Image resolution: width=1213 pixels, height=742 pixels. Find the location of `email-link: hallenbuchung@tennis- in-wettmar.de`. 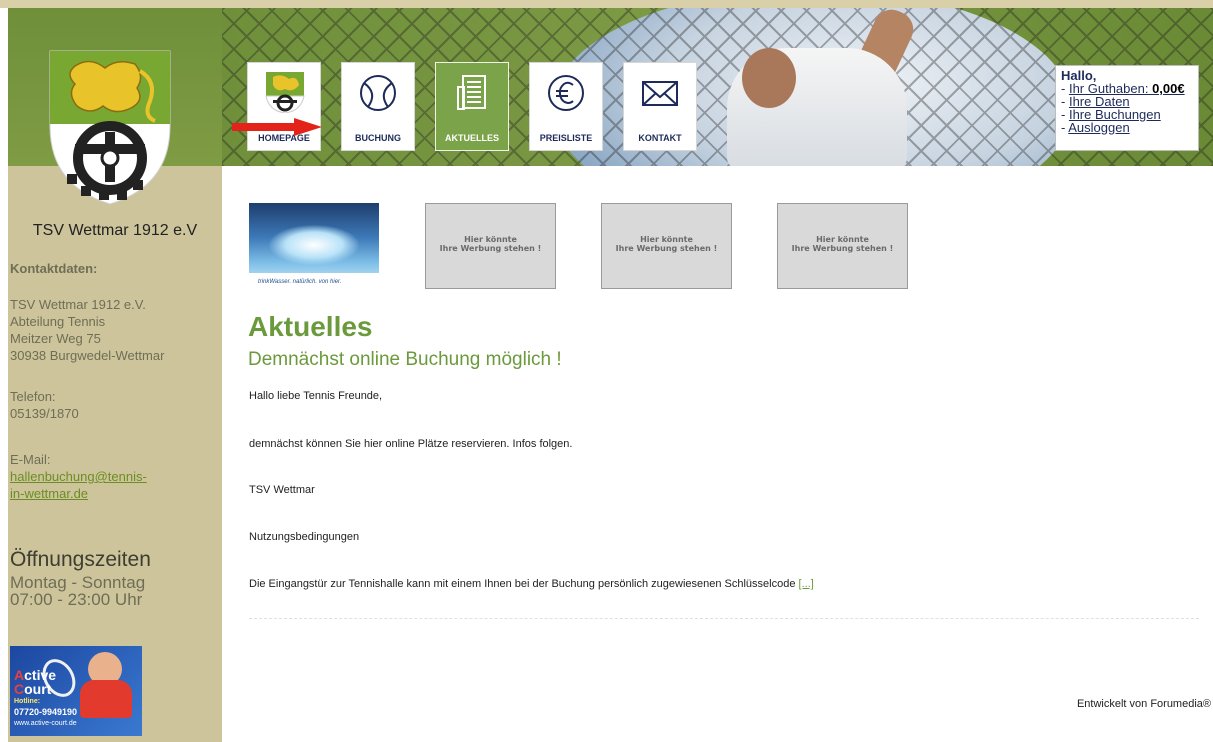

email-link: hallenbuchung@tennis- in-wettmar.de is located at coordinates (90, 485).